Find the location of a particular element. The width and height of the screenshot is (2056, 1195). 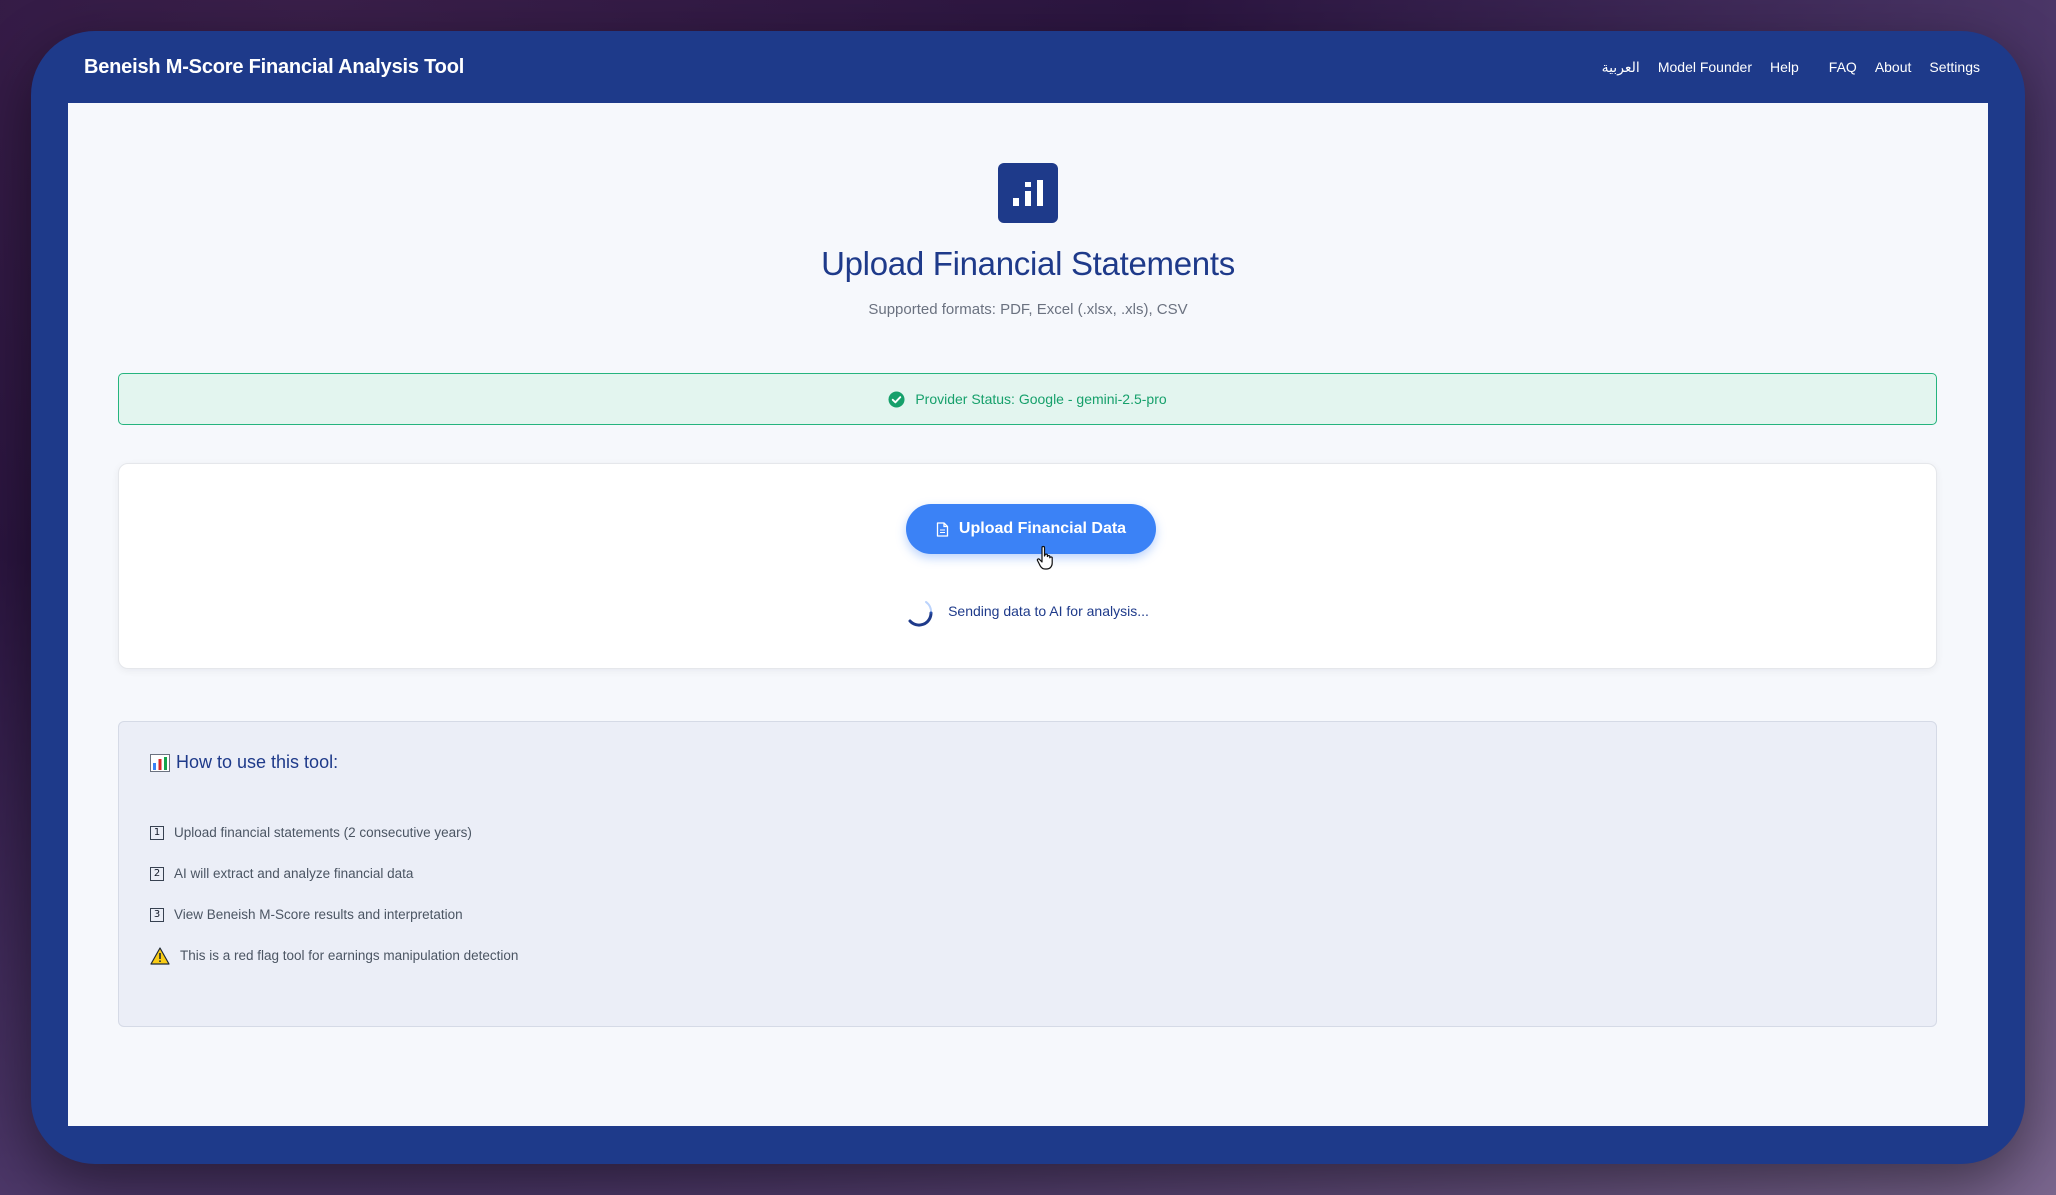

provider-status-text: Provider Status: Google - gemini-2.5-pro is located at coordinates (1041, 399).